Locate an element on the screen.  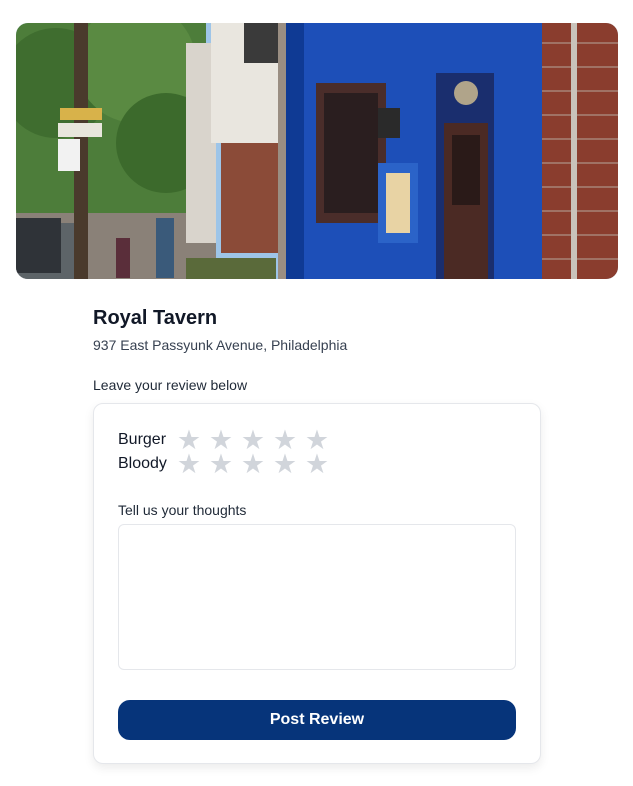
thoughts-label: Tell us your thoughts is located at coordinates (182, 510).